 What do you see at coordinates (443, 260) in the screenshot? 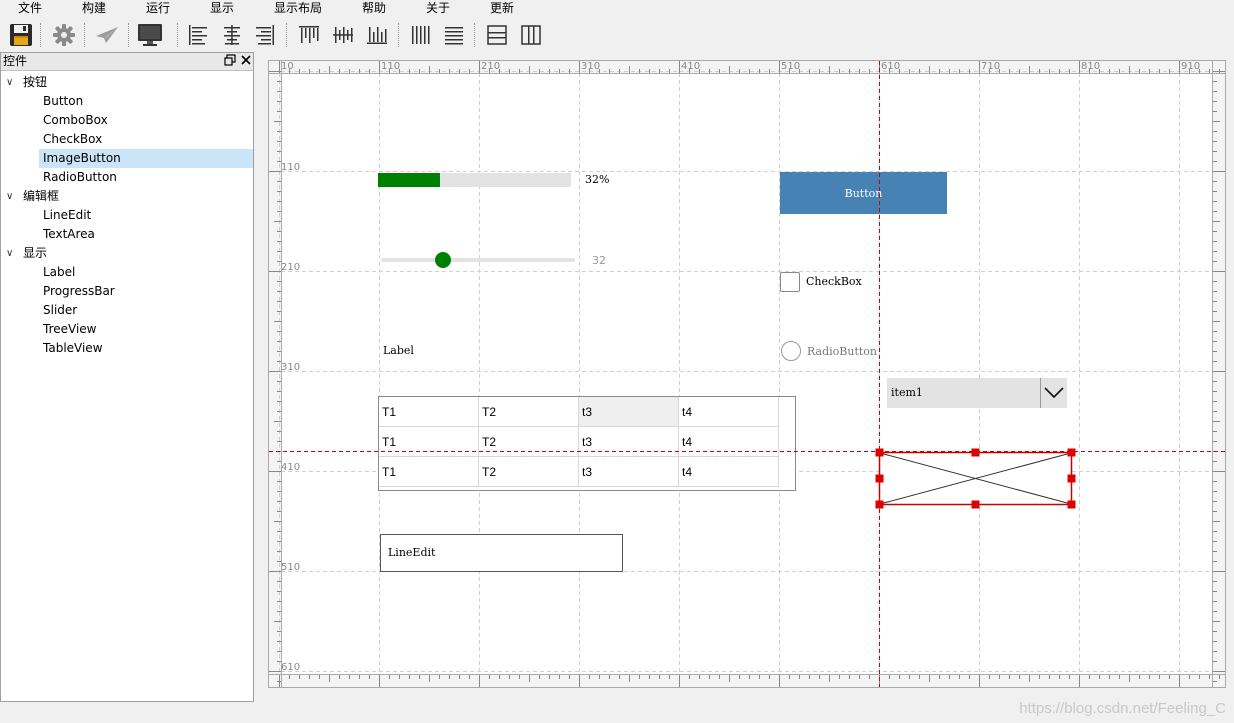
I see `slider-handle` at bounding box center [443, 260].